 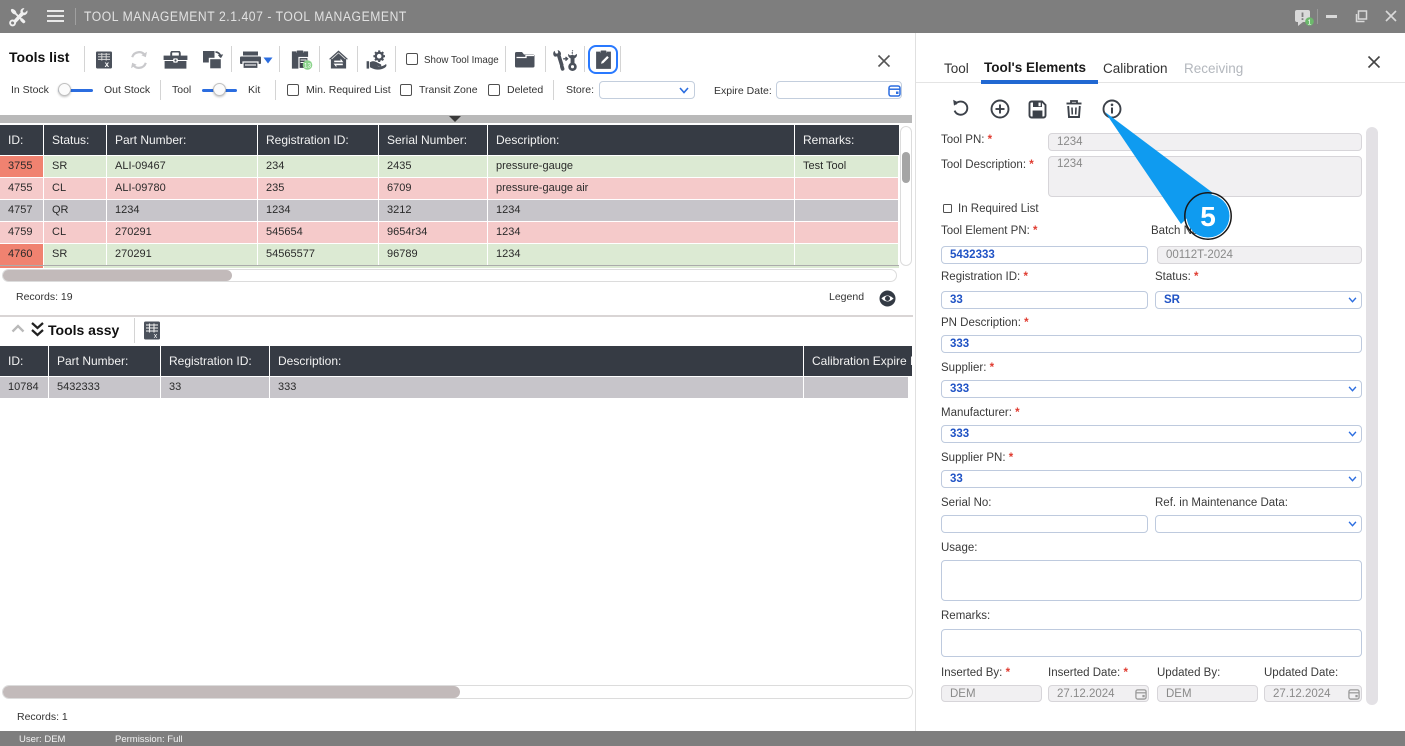 What do you see at coordinates (1309, 22) in the screenshot?
I see `svg-text: 1` at bounding box center [1309, 22].